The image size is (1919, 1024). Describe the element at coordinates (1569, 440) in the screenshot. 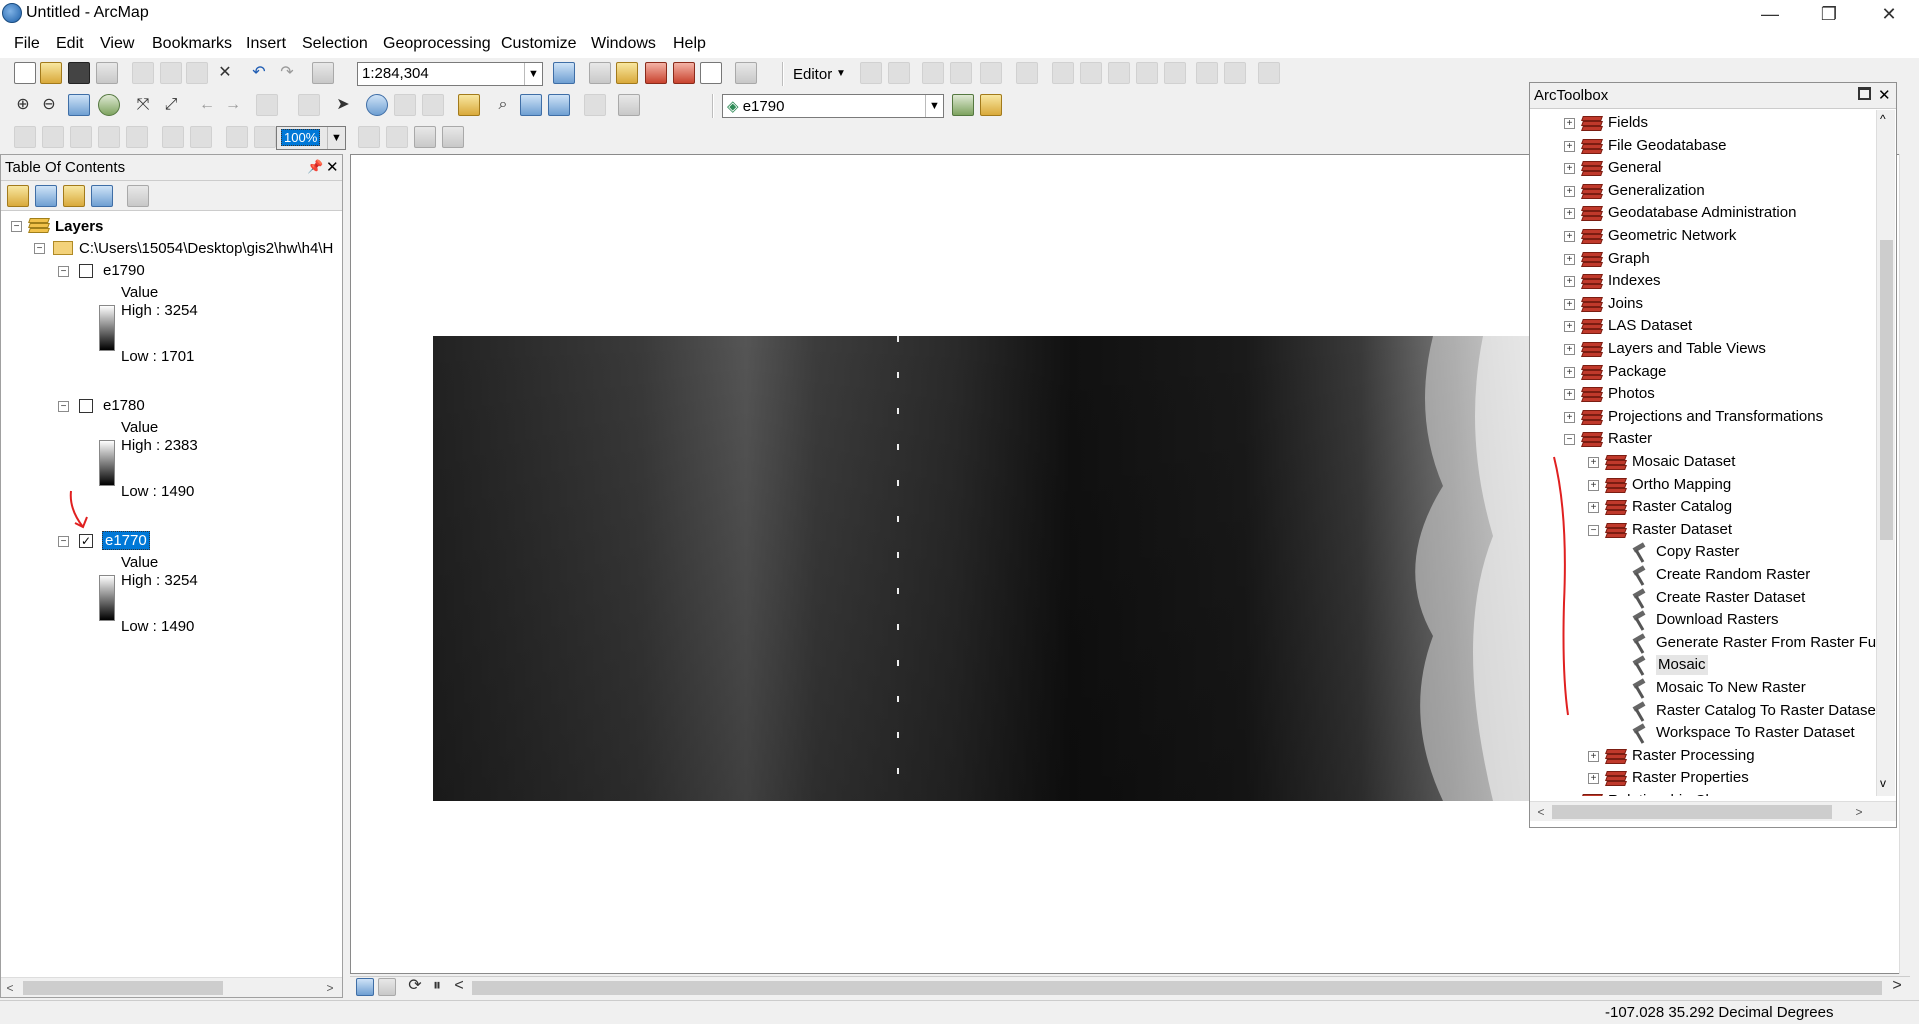

I see `expand-toggle-icon: −` at that location.